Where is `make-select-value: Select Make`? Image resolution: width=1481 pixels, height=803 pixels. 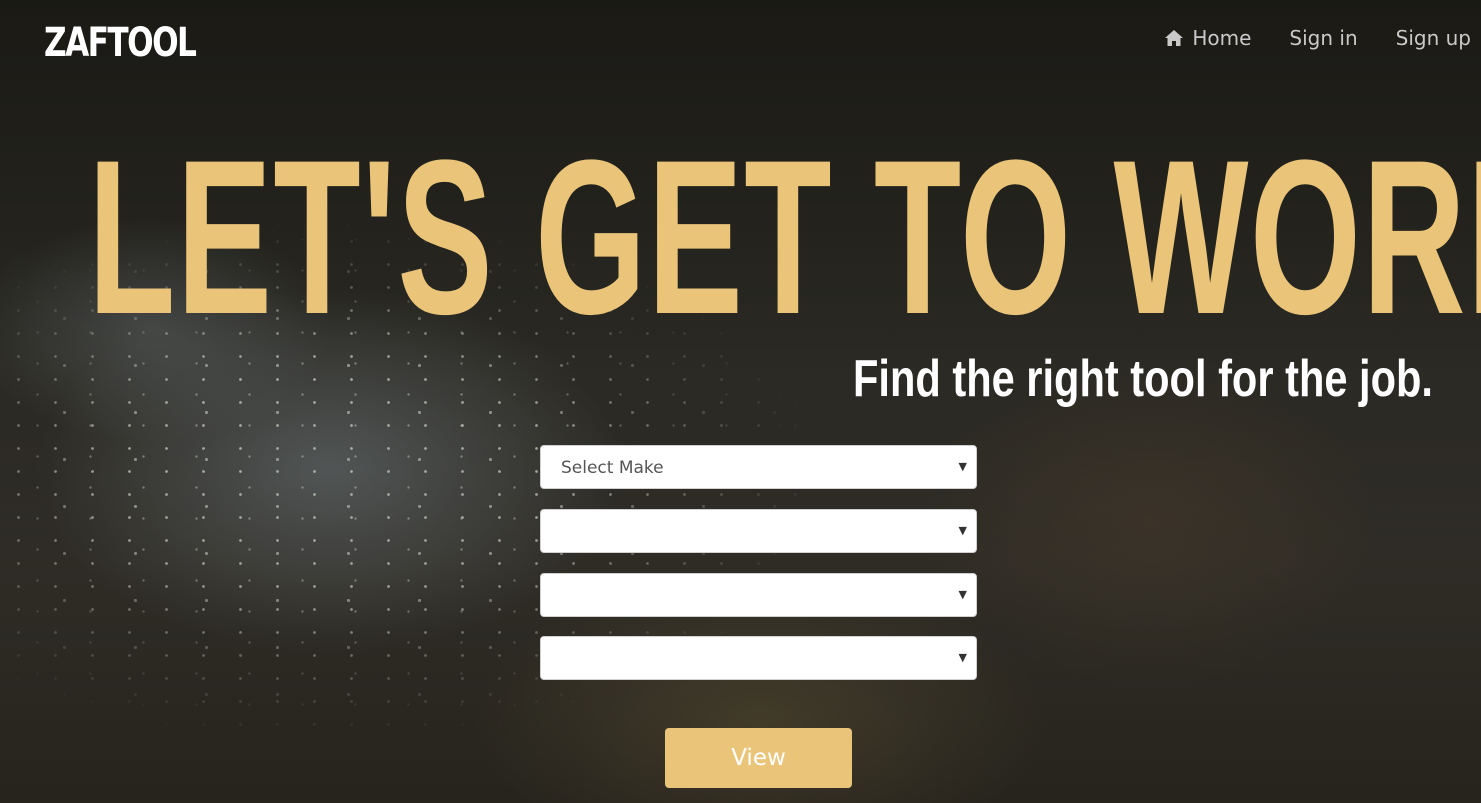
make-select-value: Select Make is located at coordinates (612, 468).